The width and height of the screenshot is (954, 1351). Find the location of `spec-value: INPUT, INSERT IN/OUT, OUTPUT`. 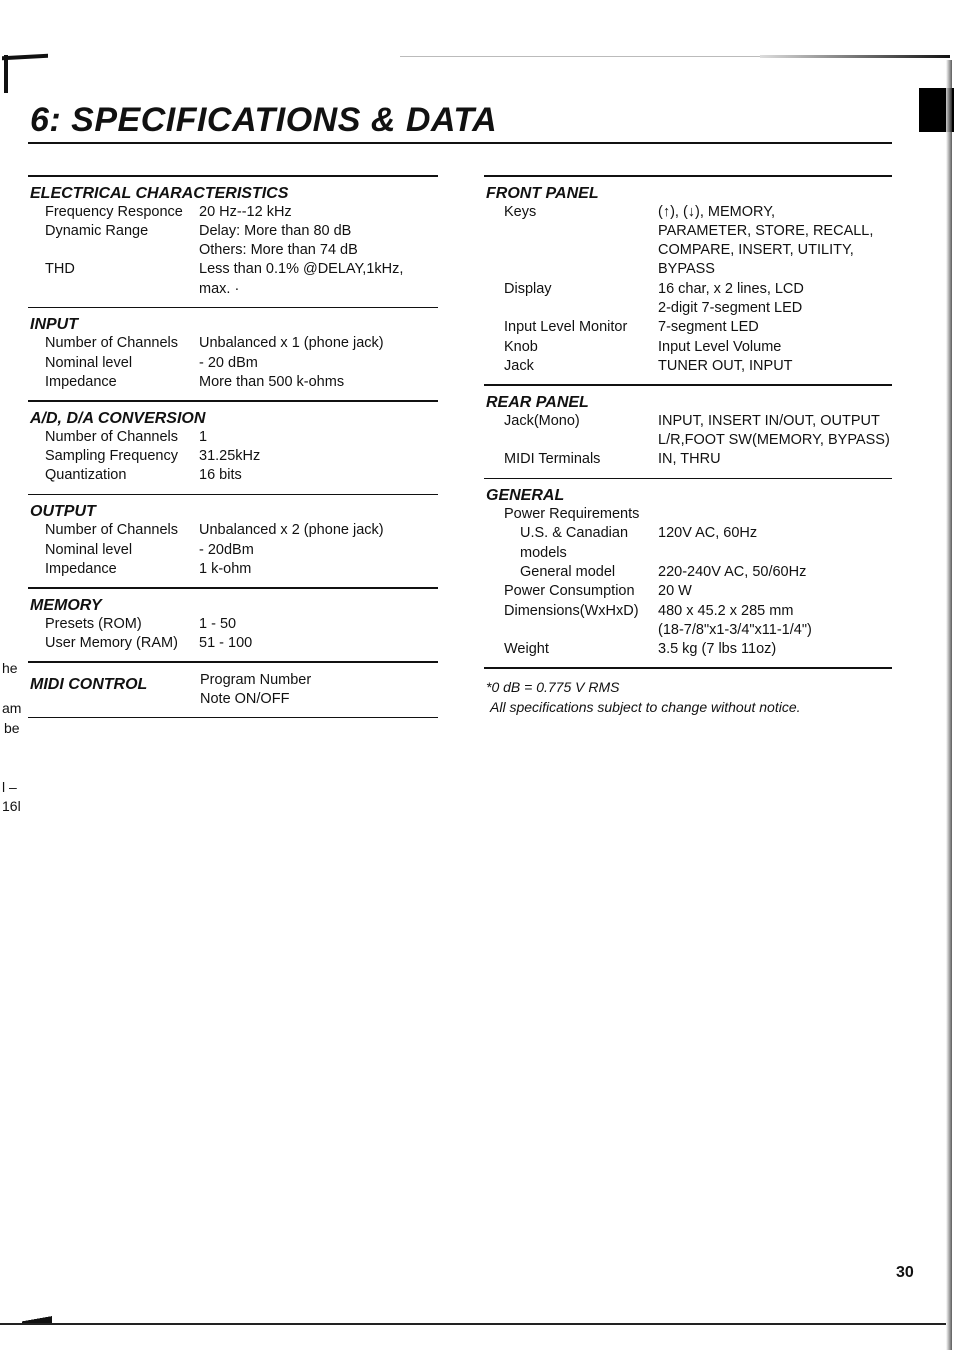

spec-value: INPUT, INSERT IN/OUT, OUTPUT is located at coordinates (769, 420).